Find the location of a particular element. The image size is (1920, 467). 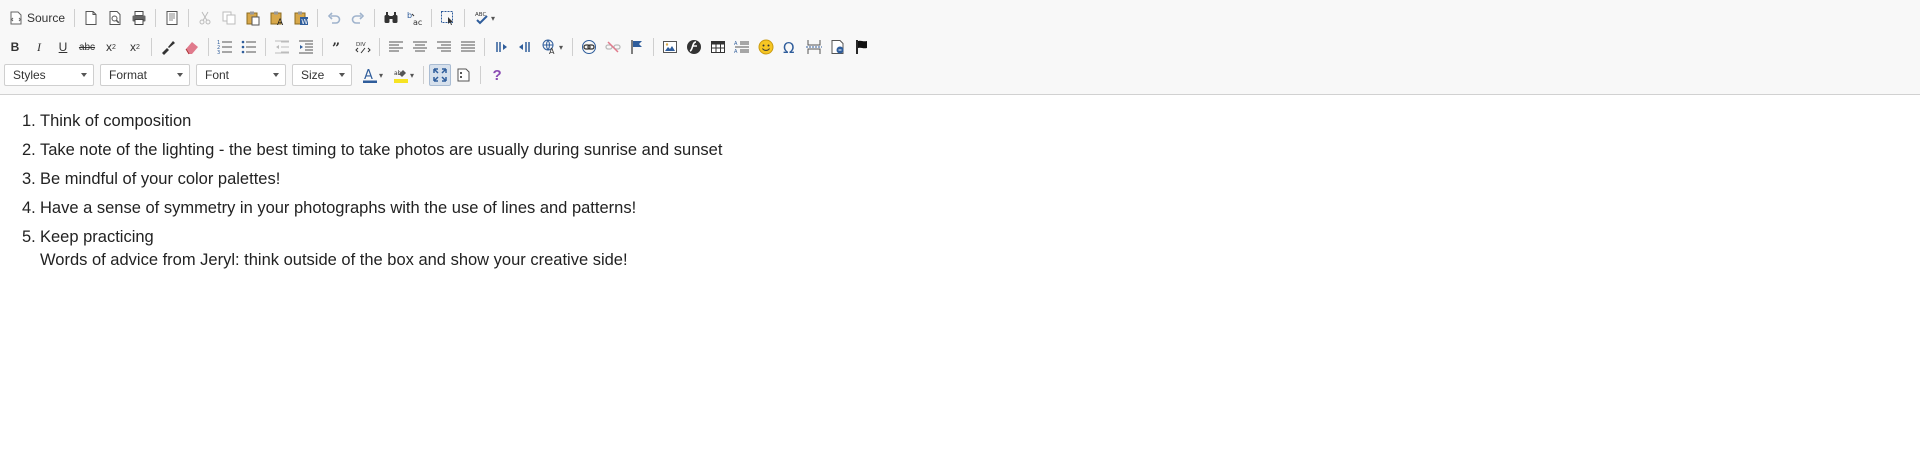

ltr-direction-button is located at coordinates (501, 47).